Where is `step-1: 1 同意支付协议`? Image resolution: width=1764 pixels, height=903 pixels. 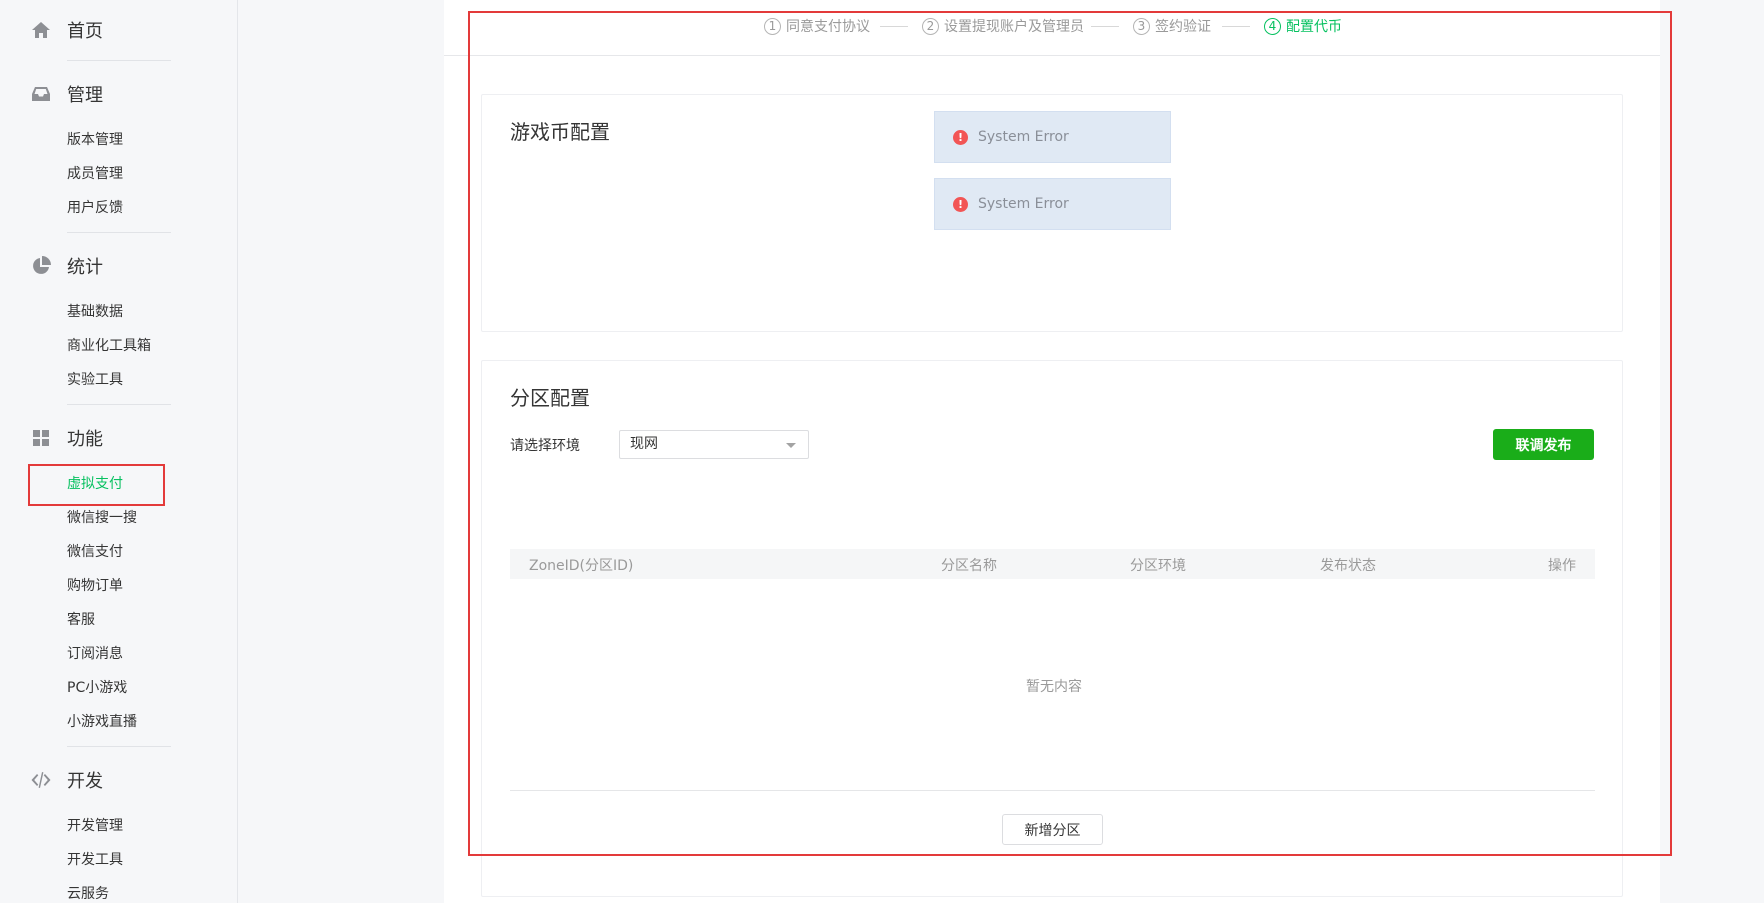
step-1: 1 同意支付协议 is located at coordinates (817, 26).